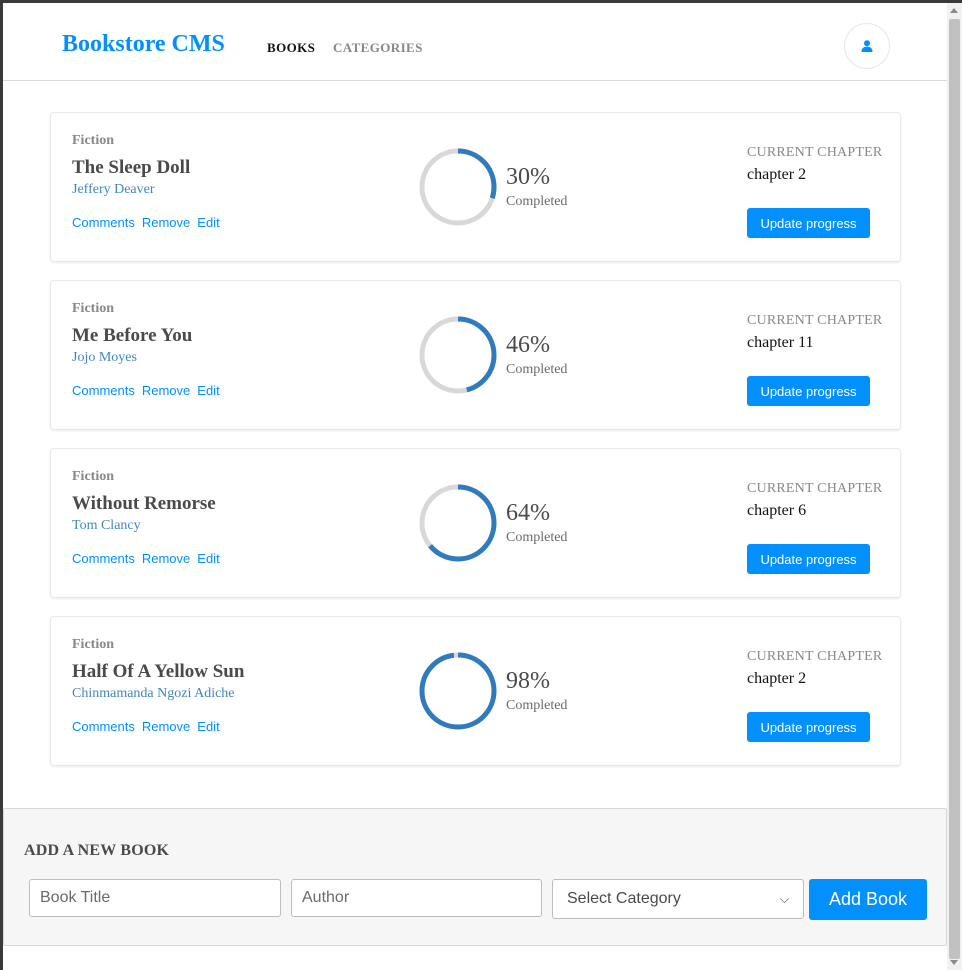 The image size is (962, 970). I want to click on progress-percent: 46%, so click(528, 345).